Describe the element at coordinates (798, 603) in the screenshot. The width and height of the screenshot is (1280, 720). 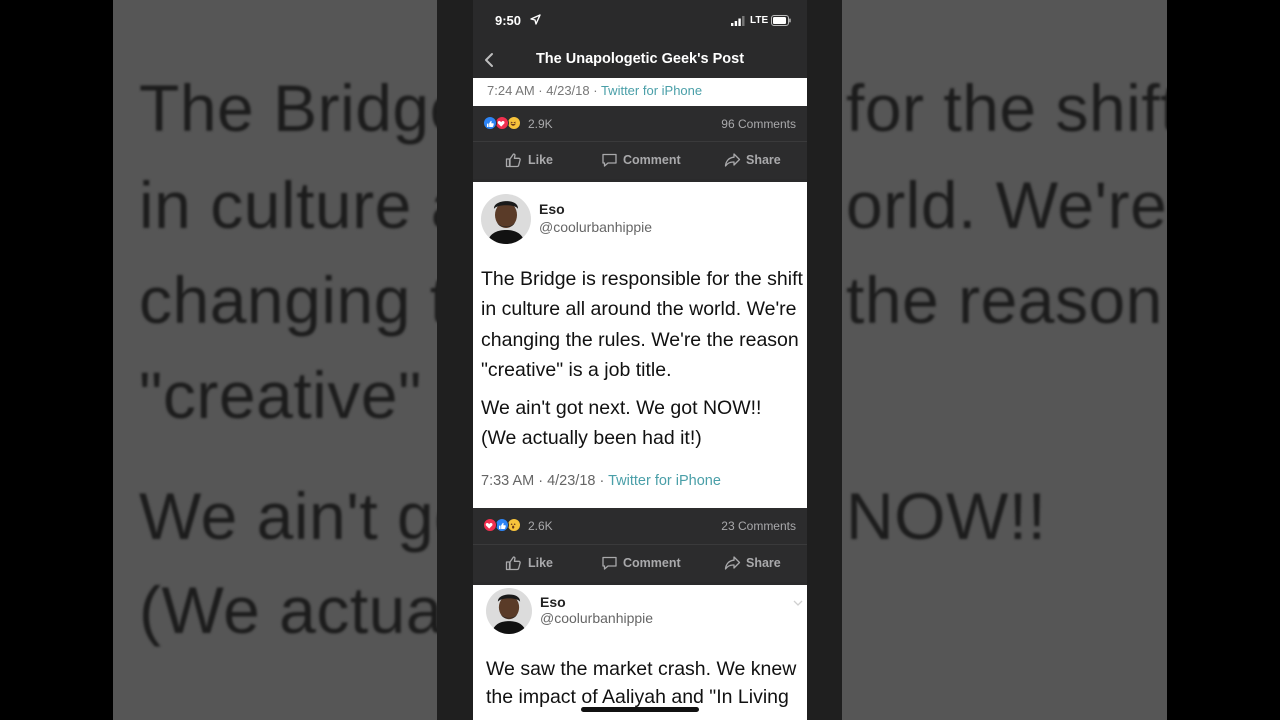
I see `chevron-down-icon` at that location.